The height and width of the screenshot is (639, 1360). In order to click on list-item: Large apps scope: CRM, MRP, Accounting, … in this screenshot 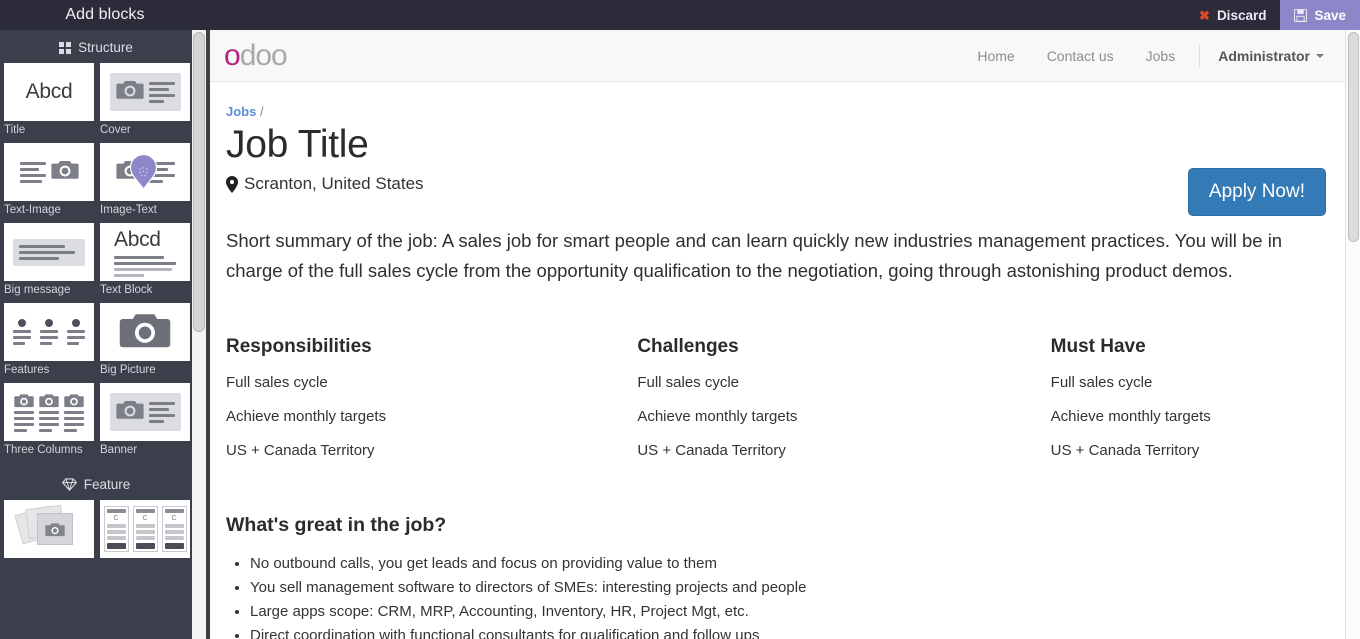, I will do `click(788, 611)`.